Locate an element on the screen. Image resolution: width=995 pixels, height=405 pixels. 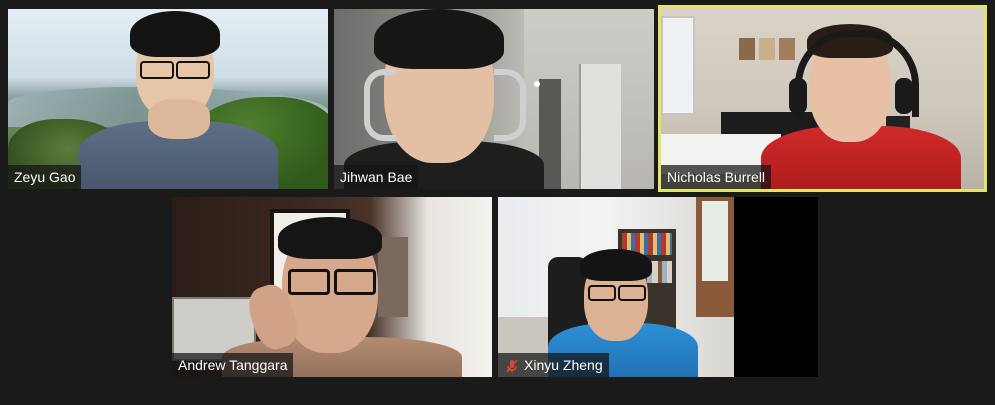
participant-name-tag: Nicholas Burrell is located at coordinates (716, 177).